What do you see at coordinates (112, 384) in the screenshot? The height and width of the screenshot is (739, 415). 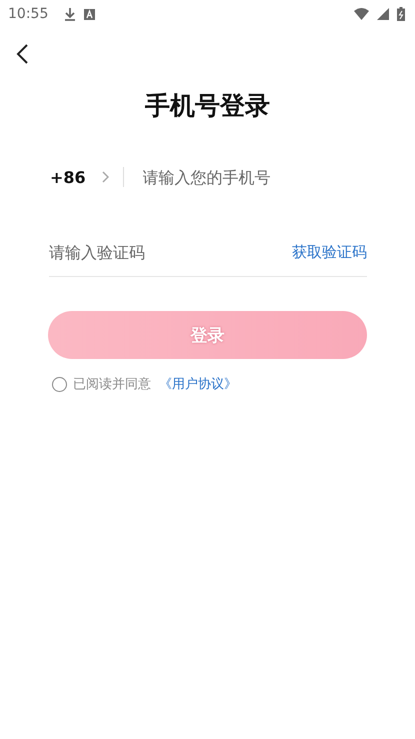 I see `agree-text: 已阅读并同意` at bounding box center [112, 384].